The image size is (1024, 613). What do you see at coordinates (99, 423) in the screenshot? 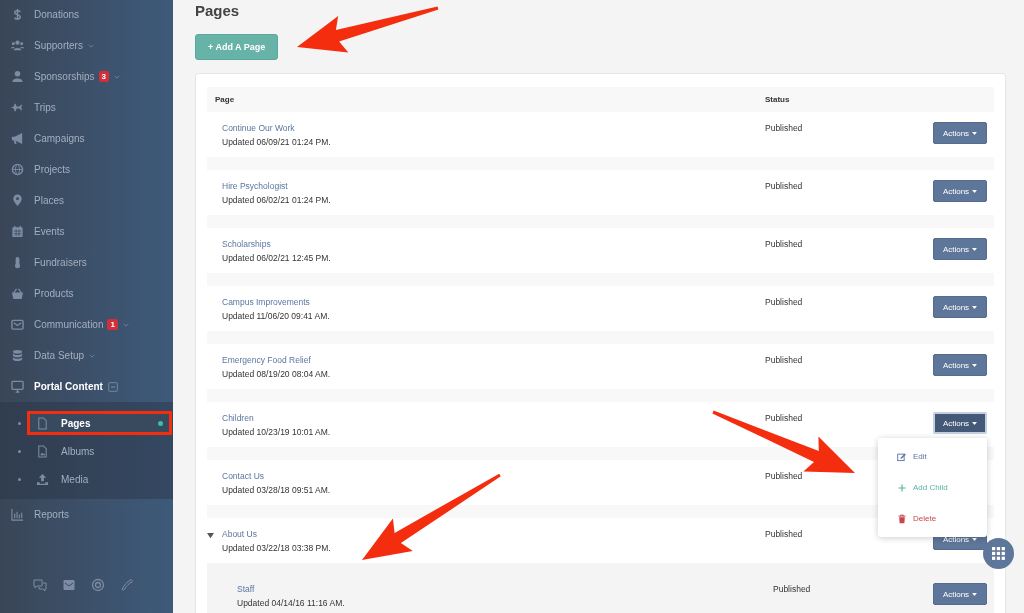
I see `submenu-item: Pages` at bounding box center [99, 423].